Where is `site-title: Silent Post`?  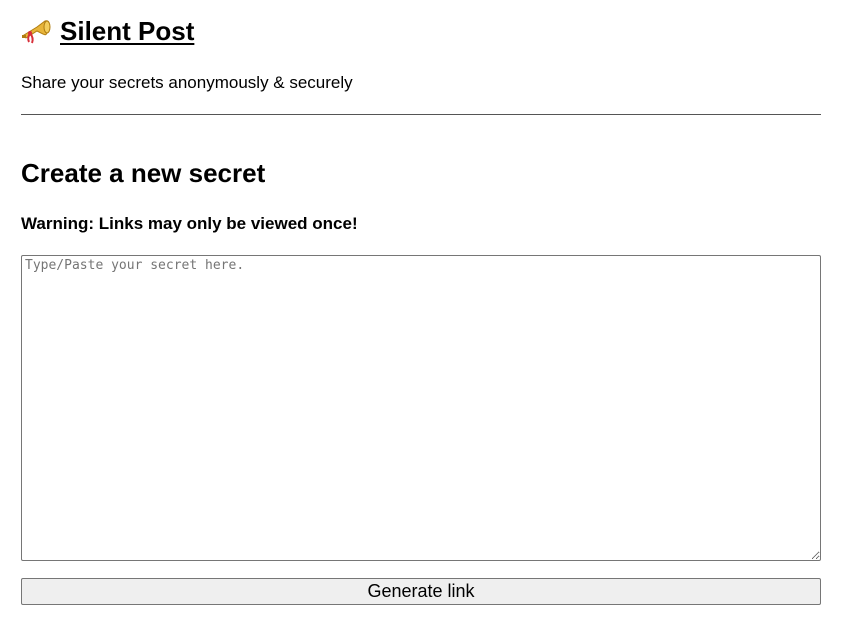
site-title: Silent Post is located at coordinates (107, 33).